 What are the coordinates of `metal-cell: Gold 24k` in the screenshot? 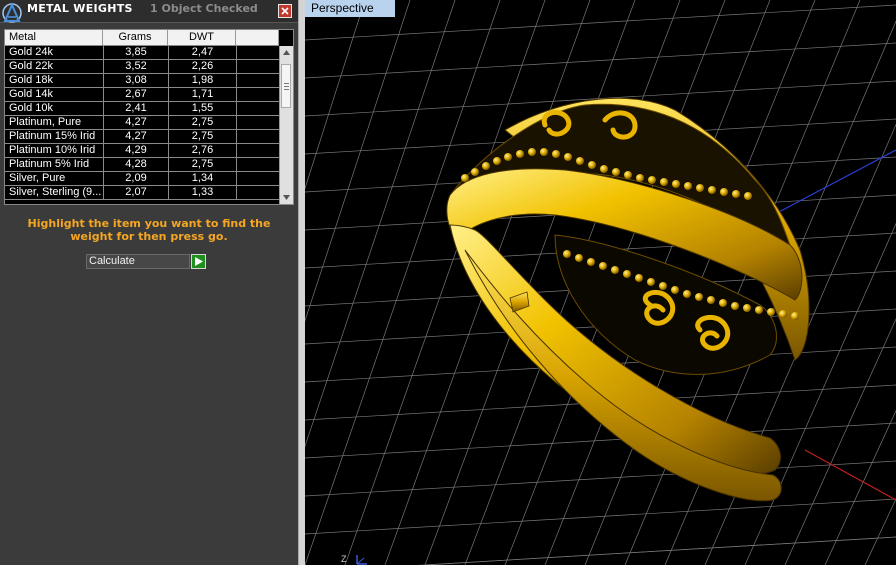 It's located at (31, 52).